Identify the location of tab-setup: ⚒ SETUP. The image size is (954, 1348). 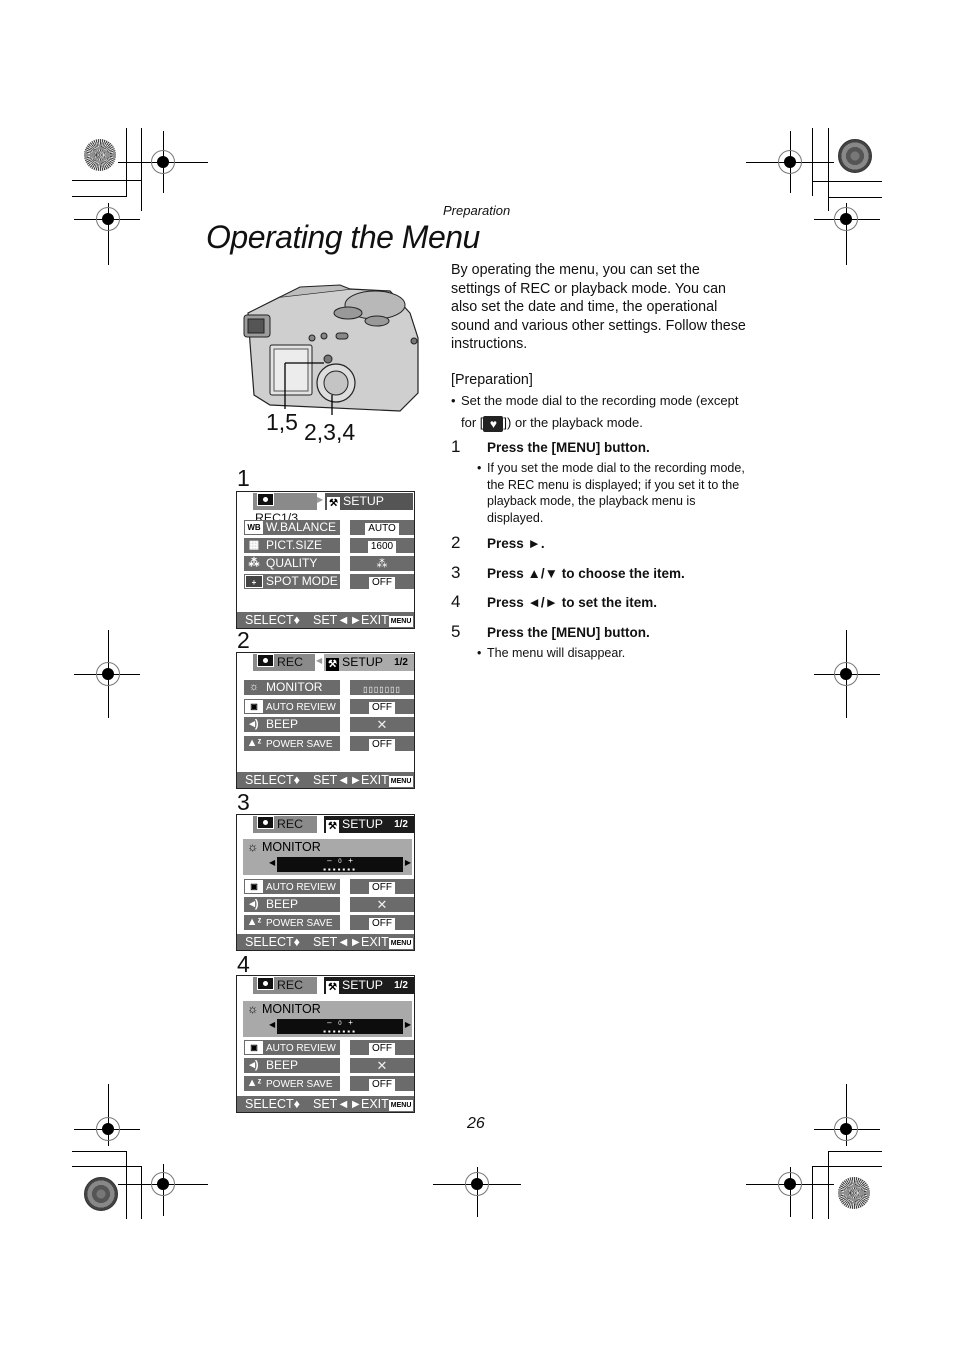
(369, 501).